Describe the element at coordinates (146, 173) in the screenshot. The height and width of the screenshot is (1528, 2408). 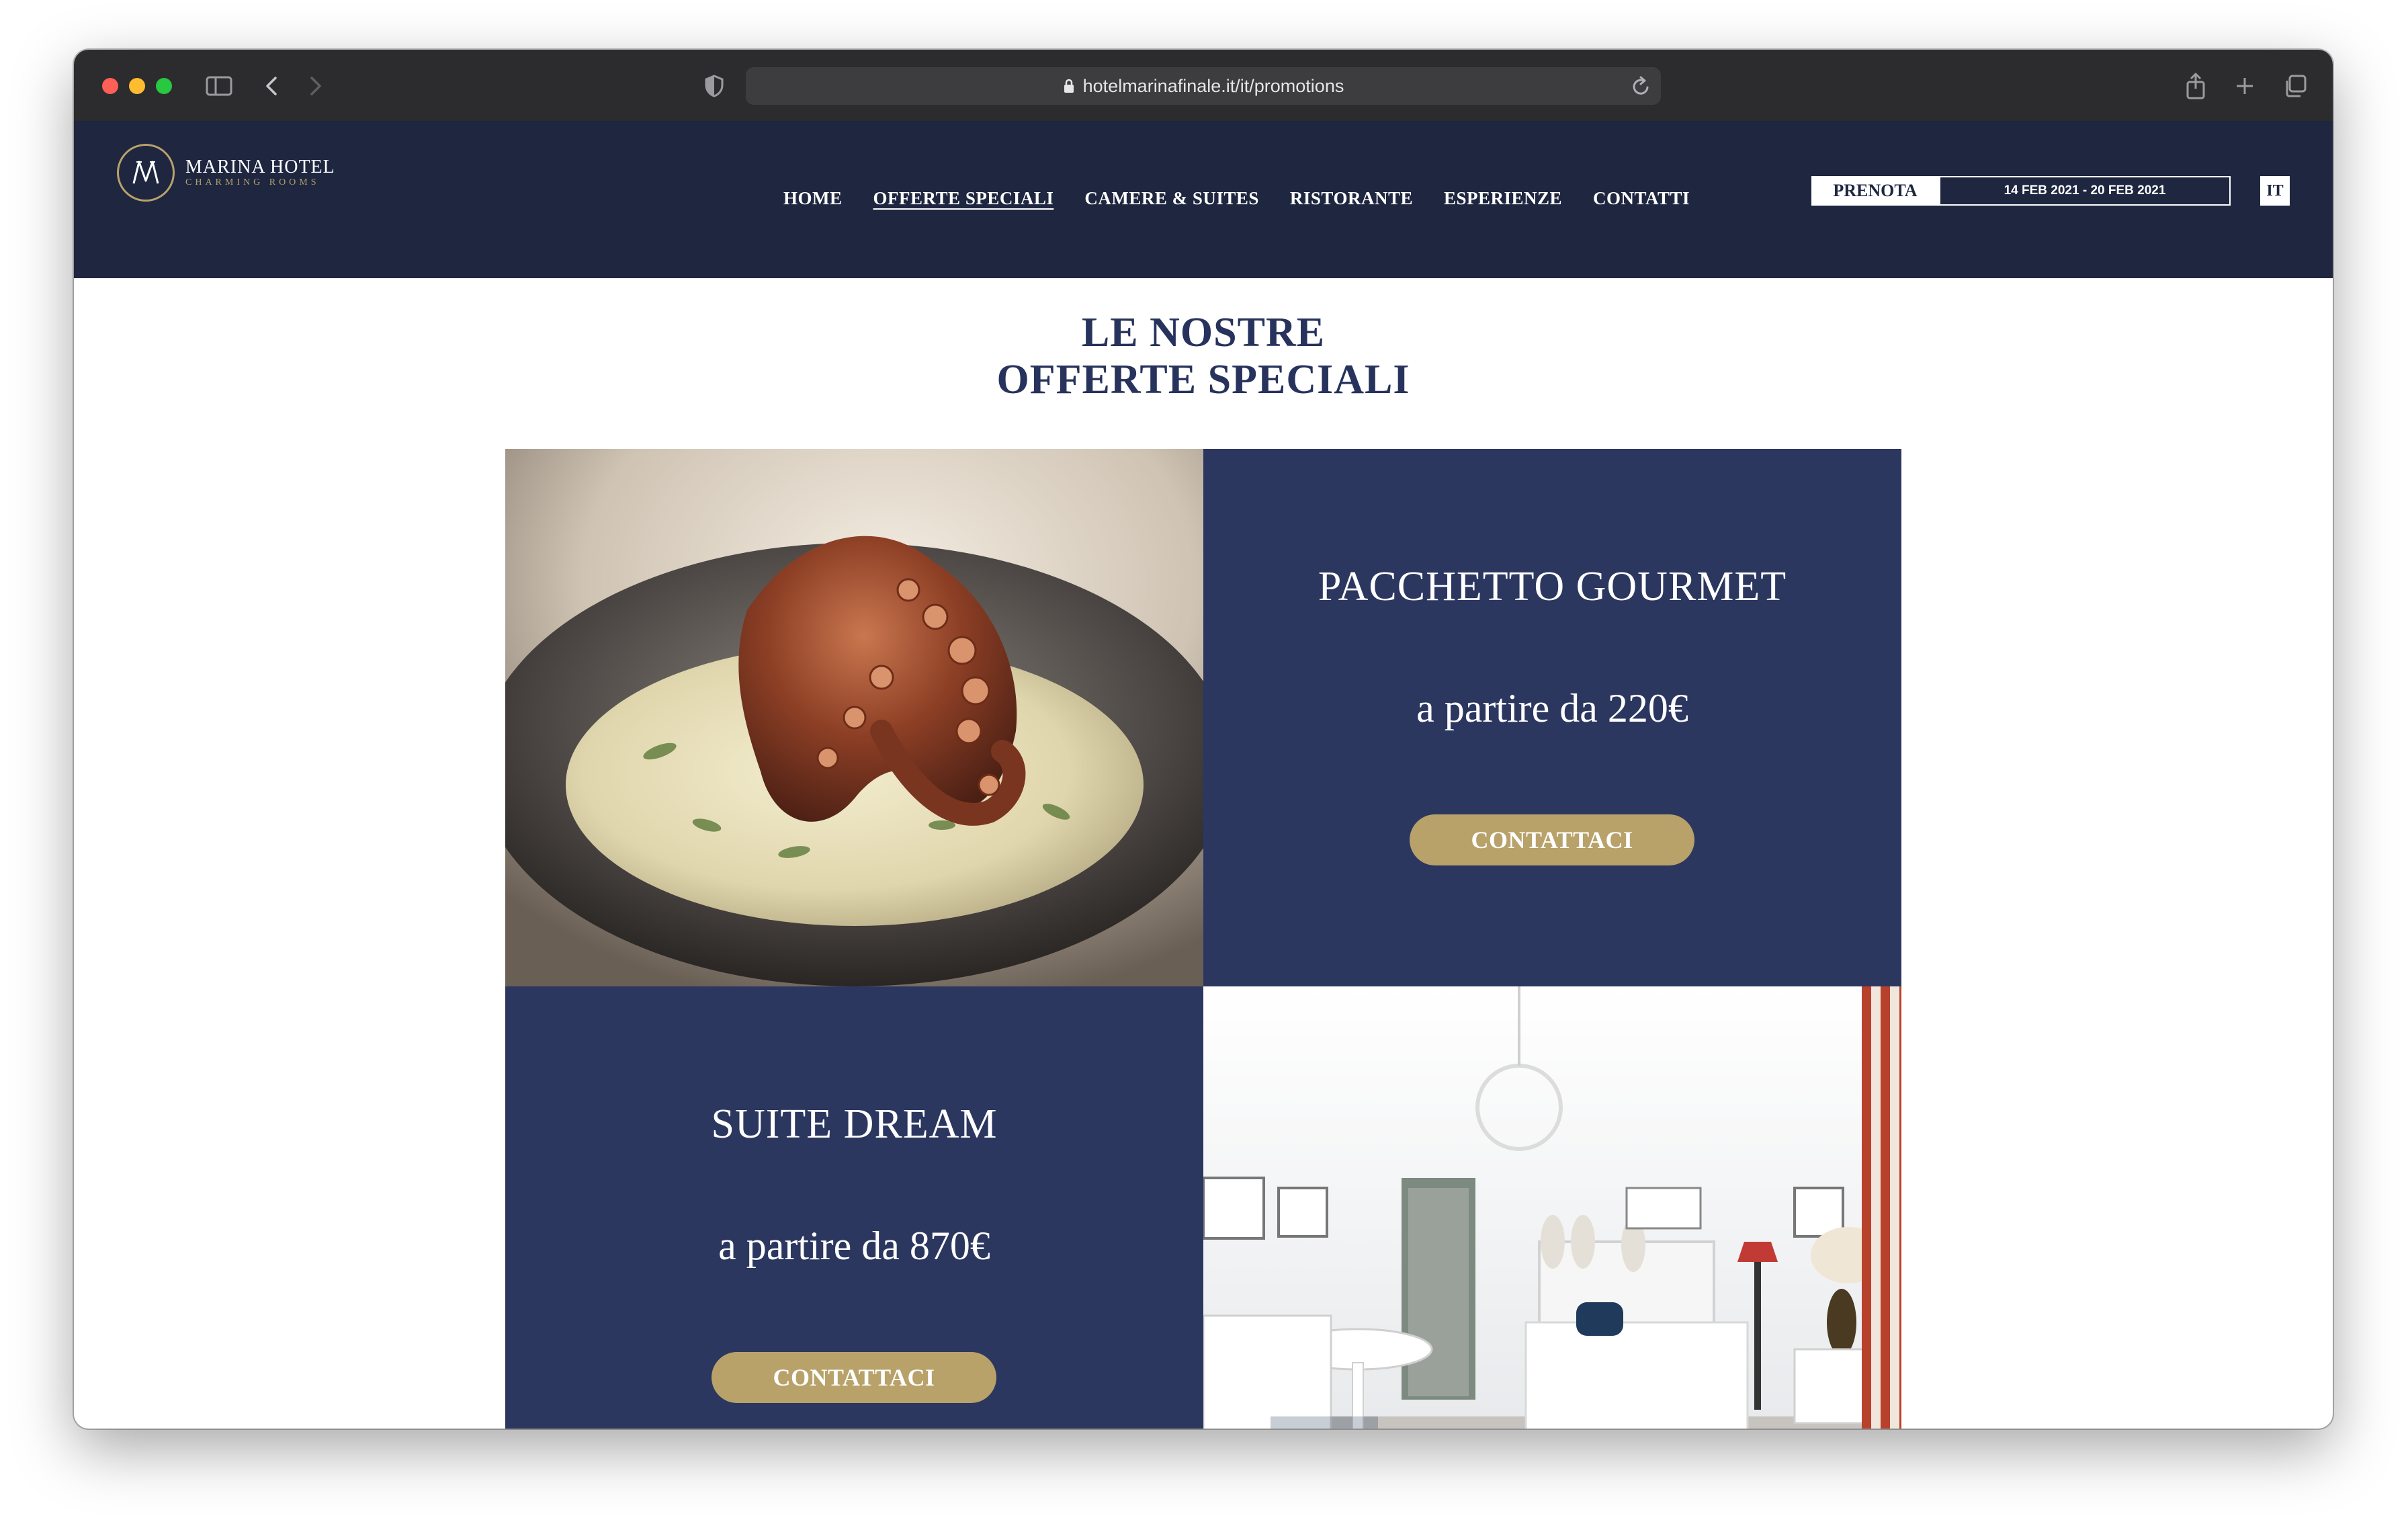
I see `logo-monogram-icon` at that location.